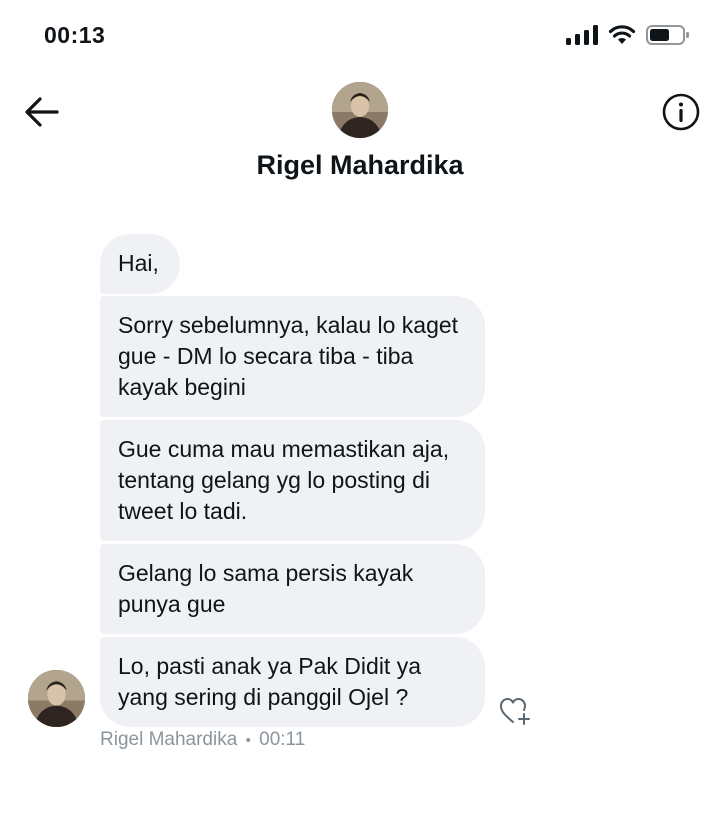  I want to click on wifi-icon, so click(622, 34).